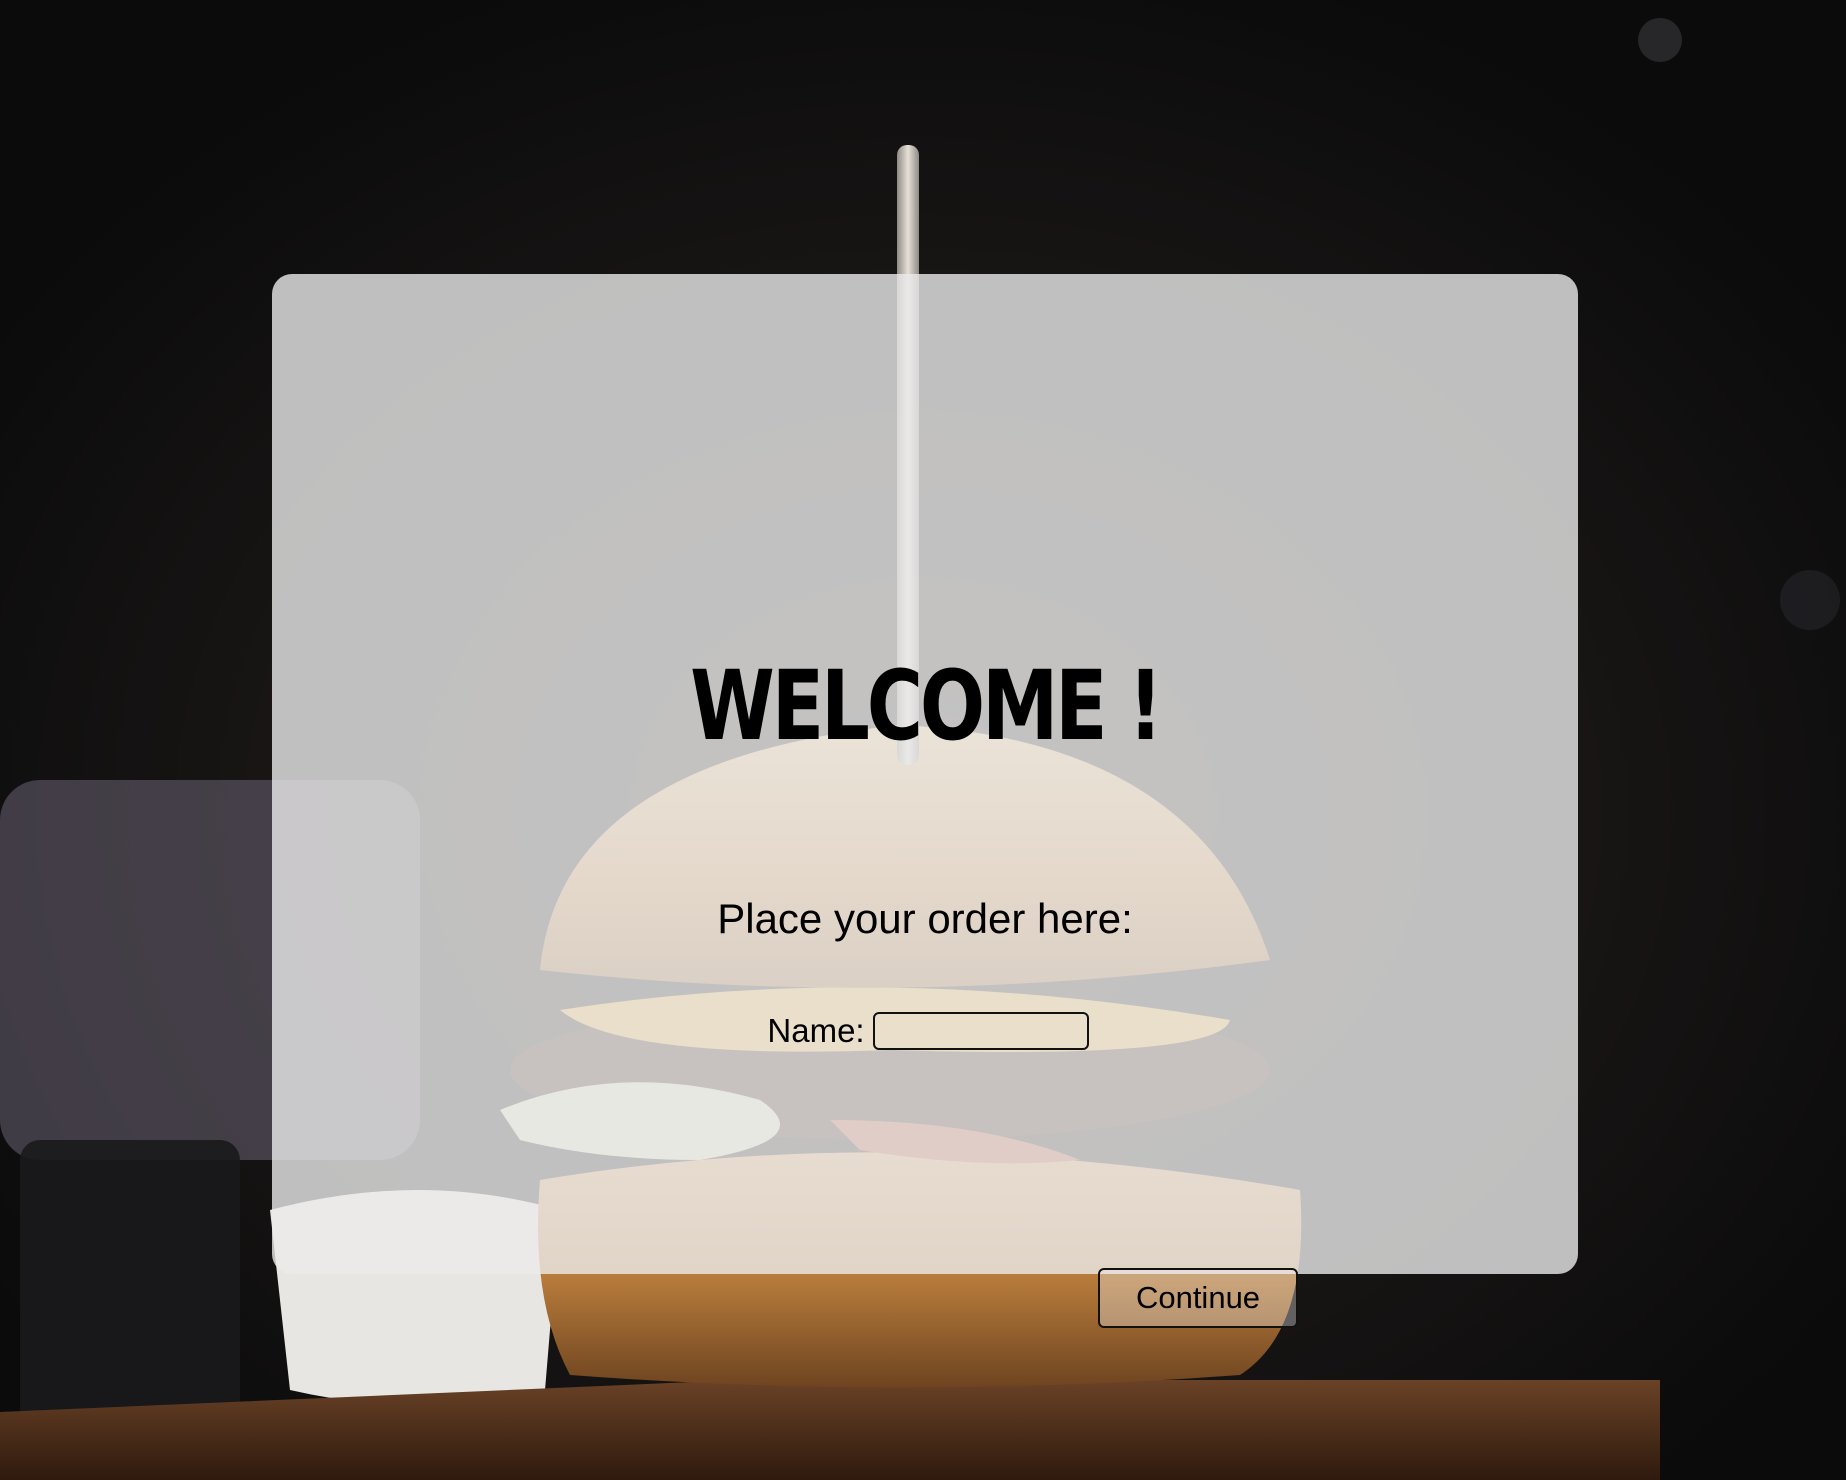  I want to click on name-field-row: Name:, so click(925, 1031).